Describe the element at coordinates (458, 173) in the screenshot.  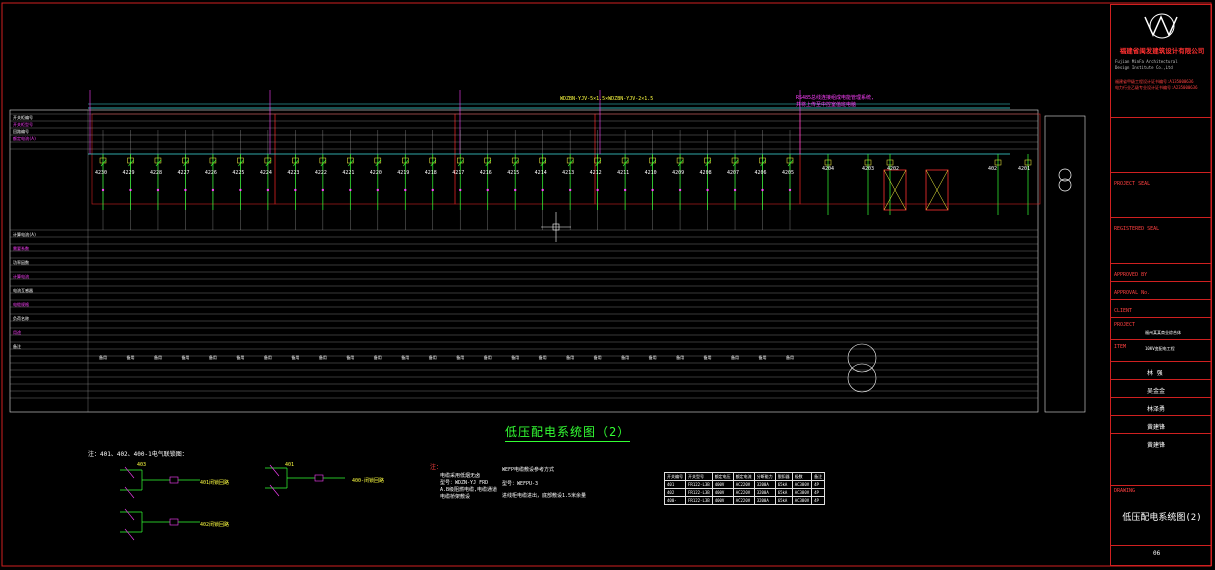
I see `circuit-number: 4217` at that location.